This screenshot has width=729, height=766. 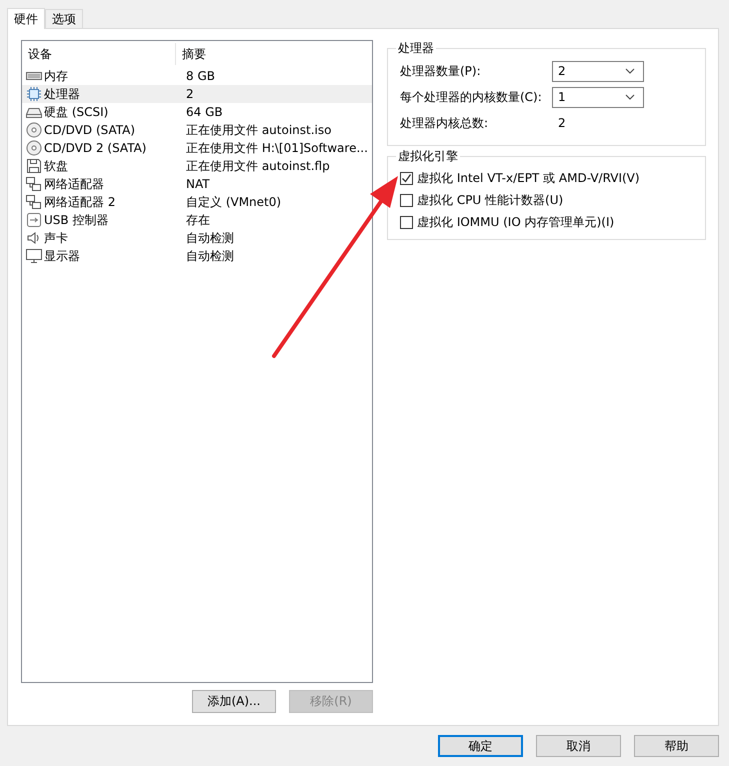 What do you see at coordinates (76, 220) in the screenshot?
I see `device-name: USB 控制器` at bounding box center [76, 220].